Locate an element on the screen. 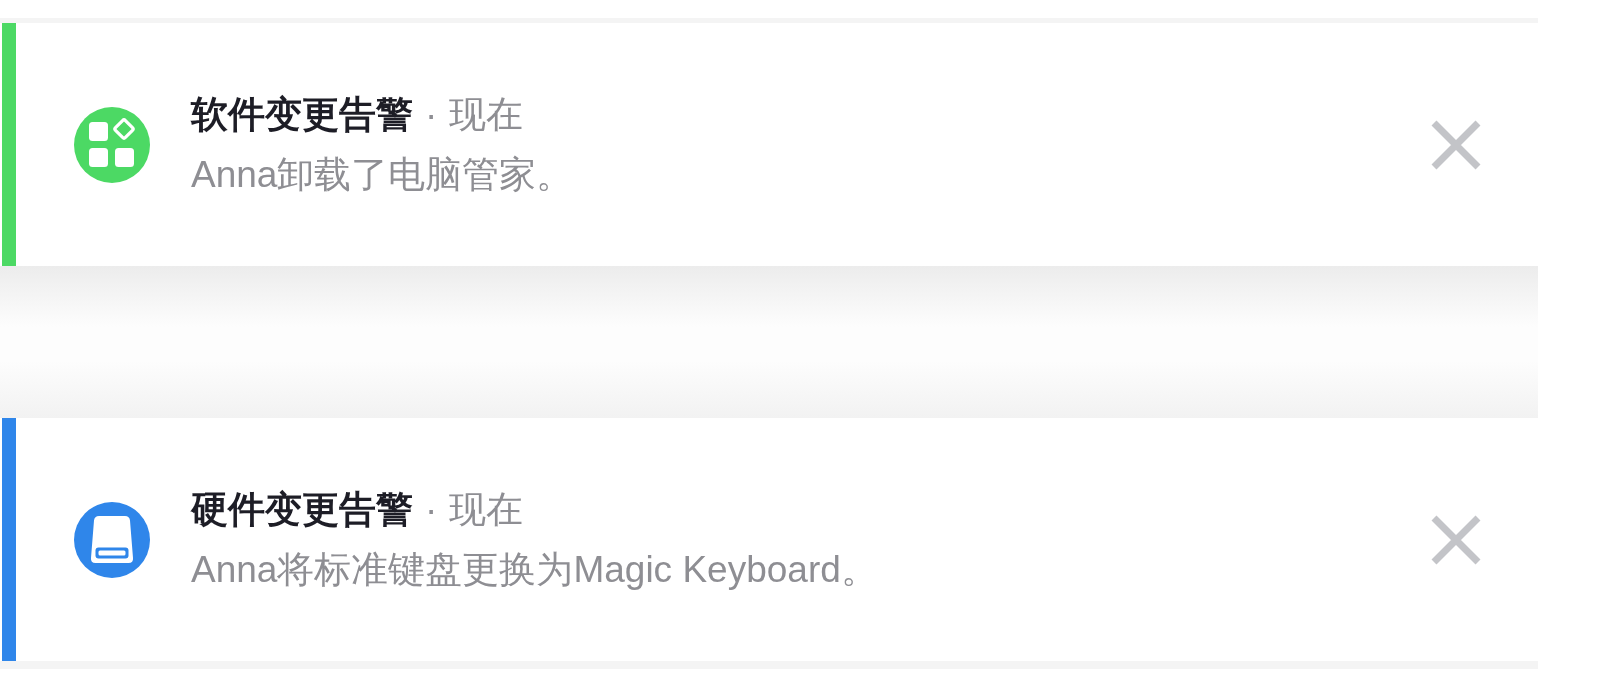 Image resolution: width=1621 pixels, height=688 pixels. drive-icon is located at coordinates (112, 539).